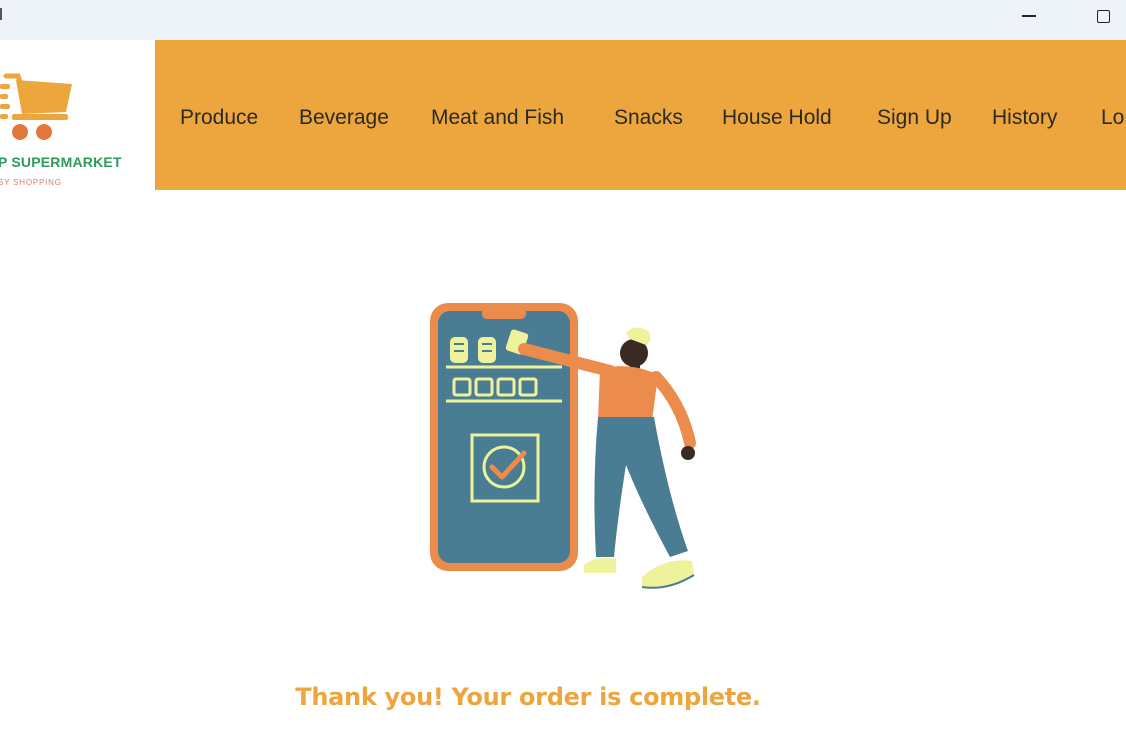  Describe the element at coordinates (648, 118) in the screenshot. I see `nav-snacks: Snacks` at that location.